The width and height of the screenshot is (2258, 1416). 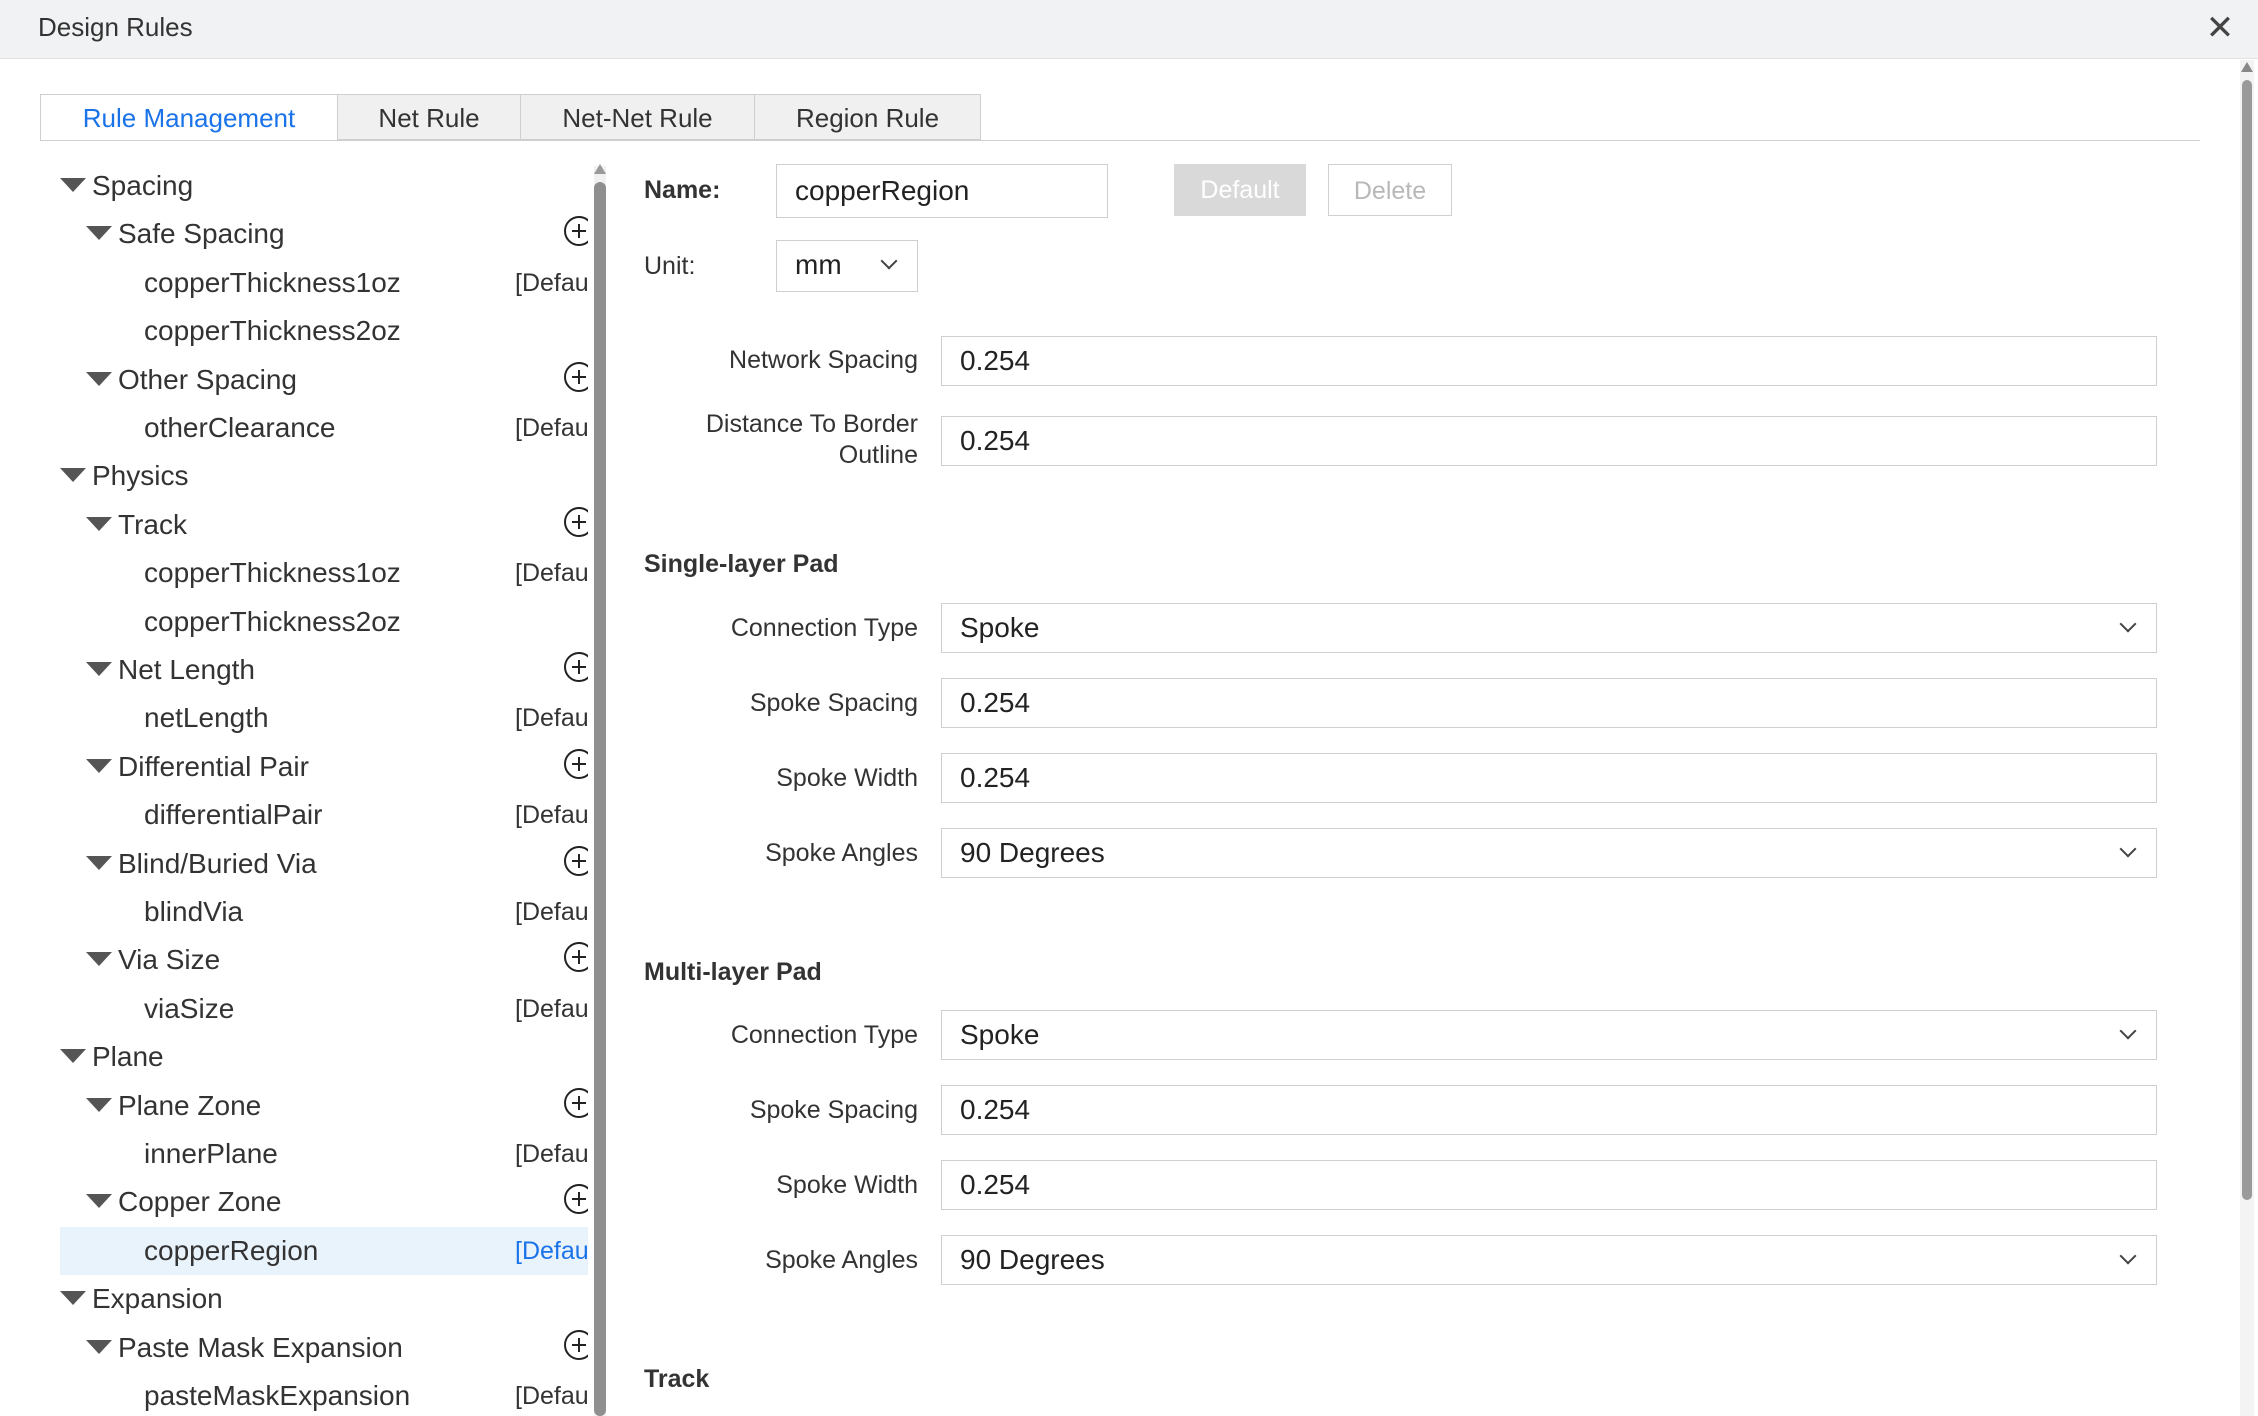 What do you see at coordinates (324, 718) in the screenshot?
I see `tree-item: netLength [Default]` at bounding box center [324, 718].